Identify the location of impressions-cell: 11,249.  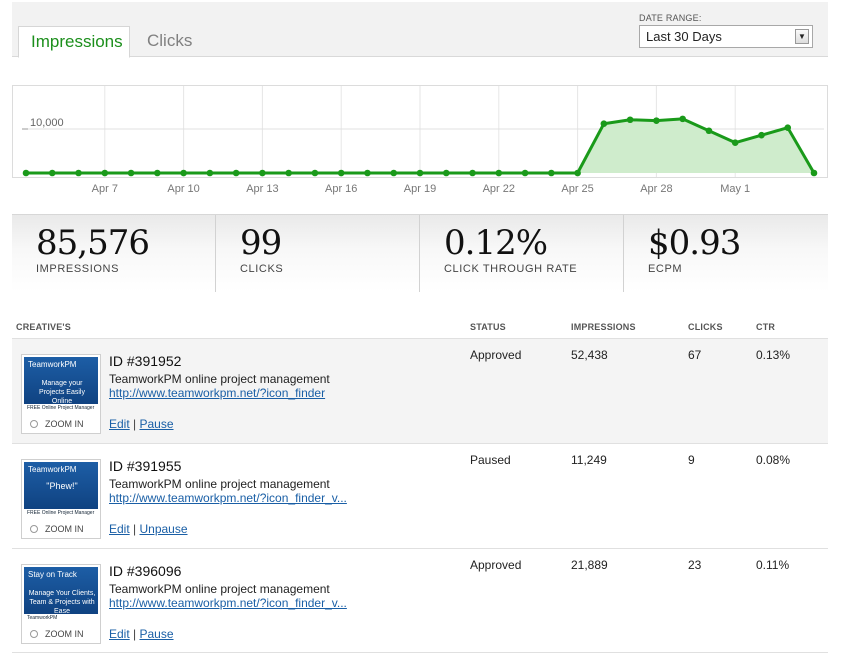
(589, 460).